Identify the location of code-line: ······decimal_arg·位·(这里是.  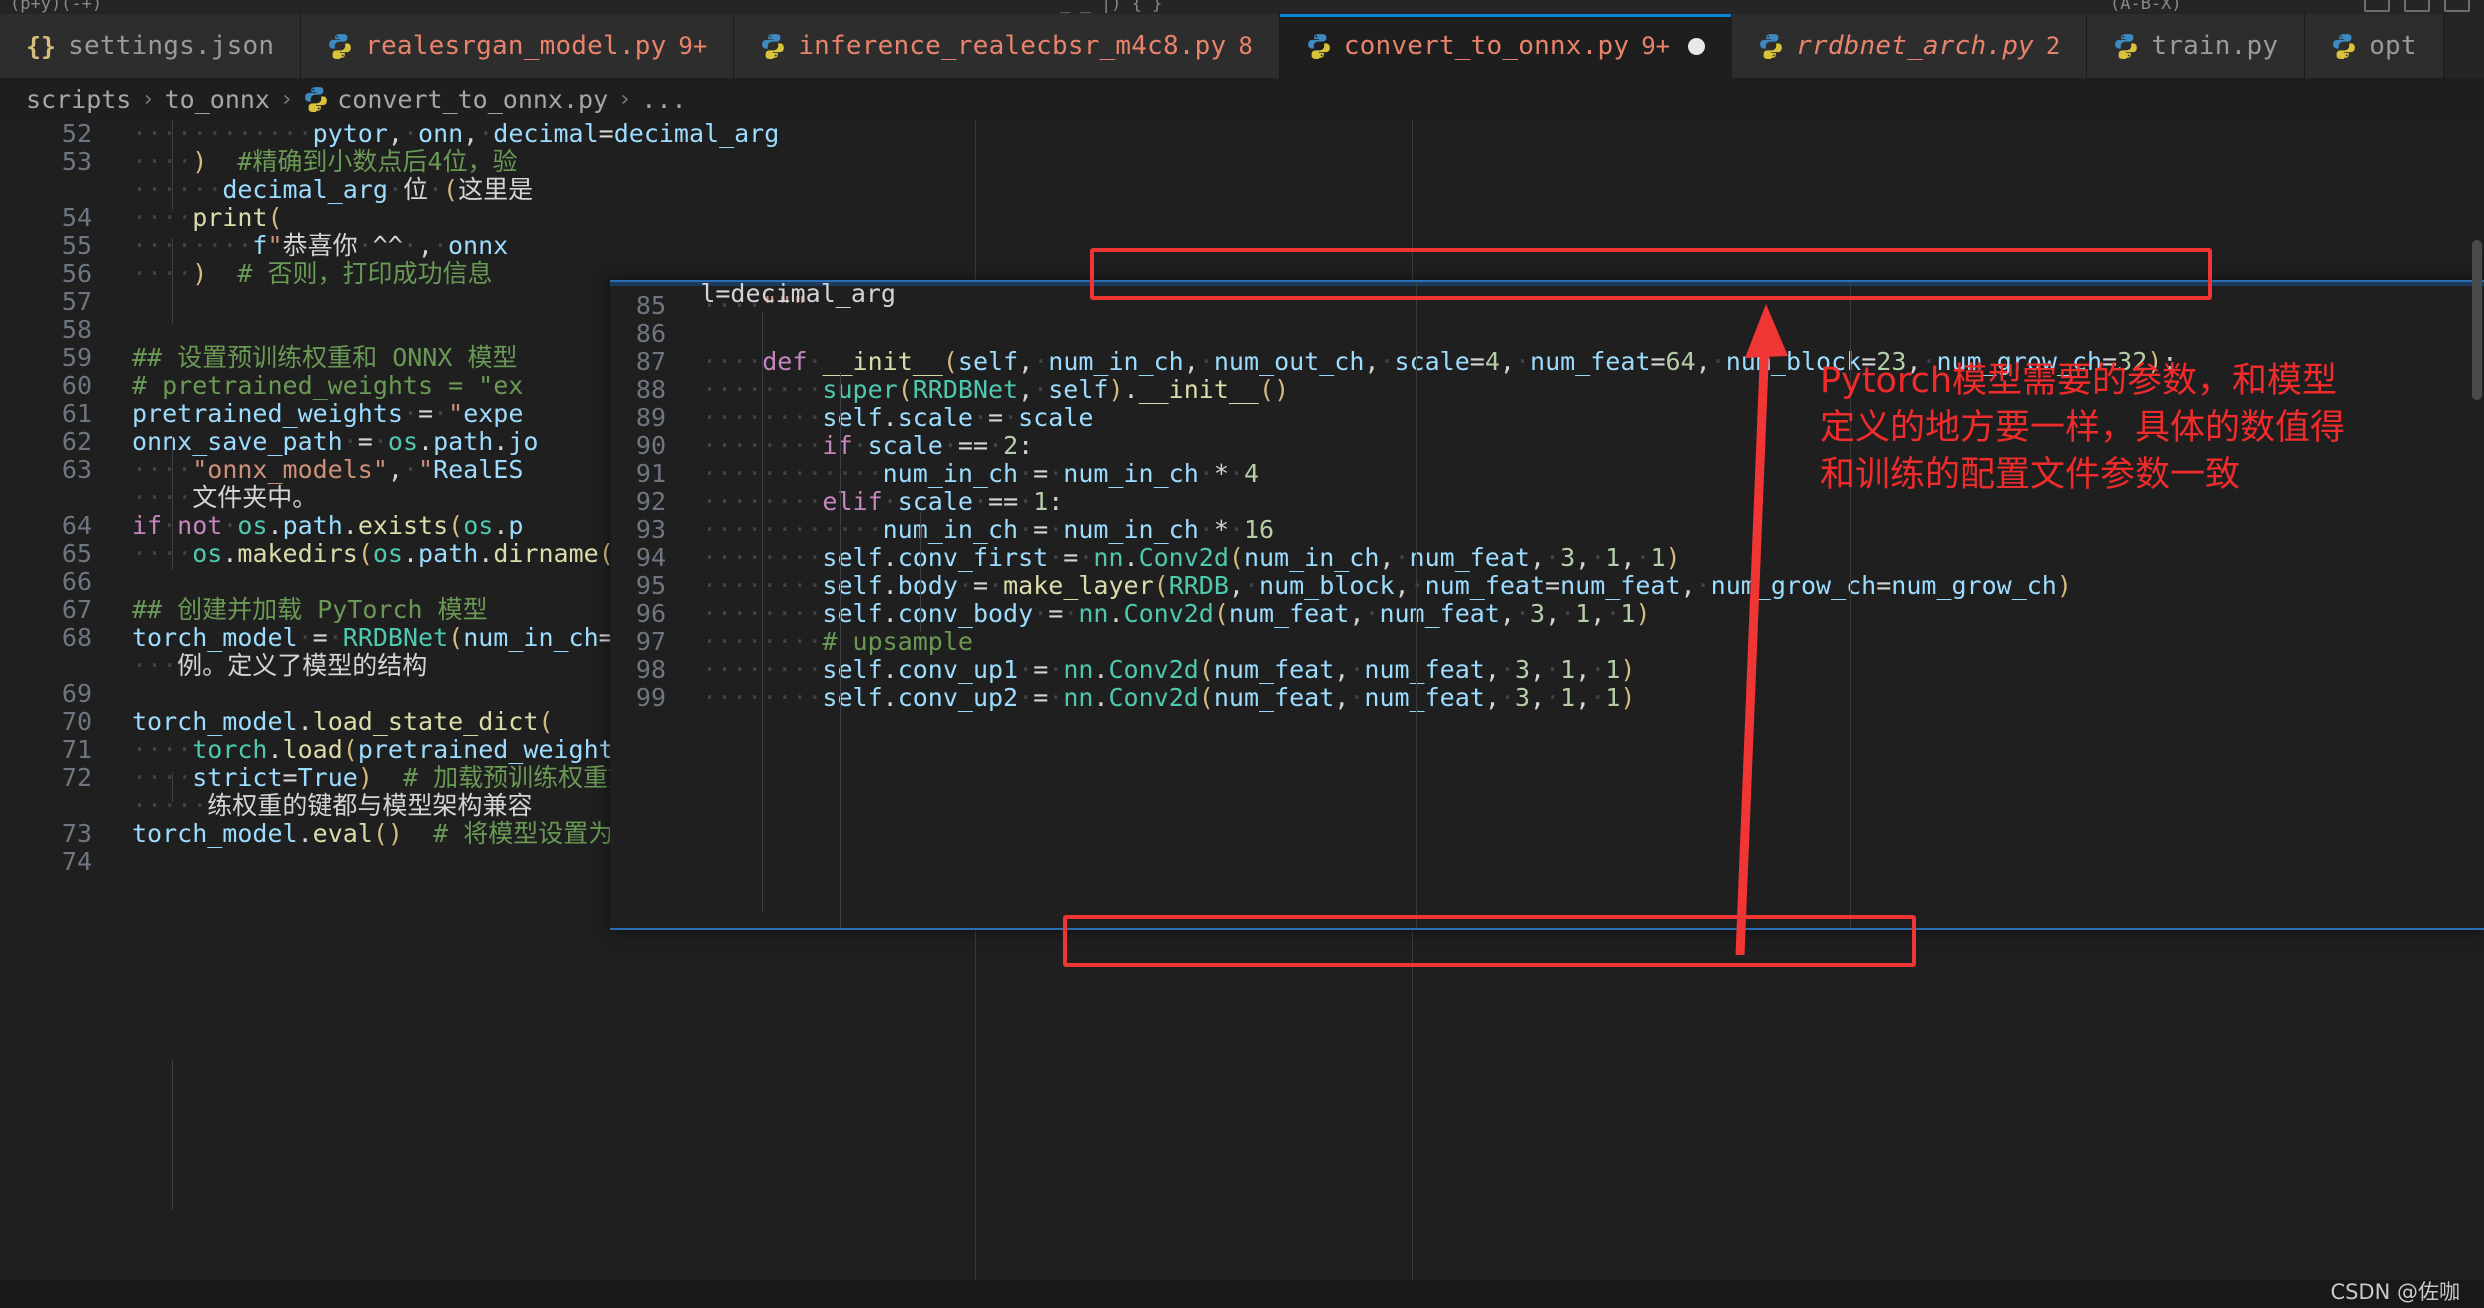
(1242, 190).